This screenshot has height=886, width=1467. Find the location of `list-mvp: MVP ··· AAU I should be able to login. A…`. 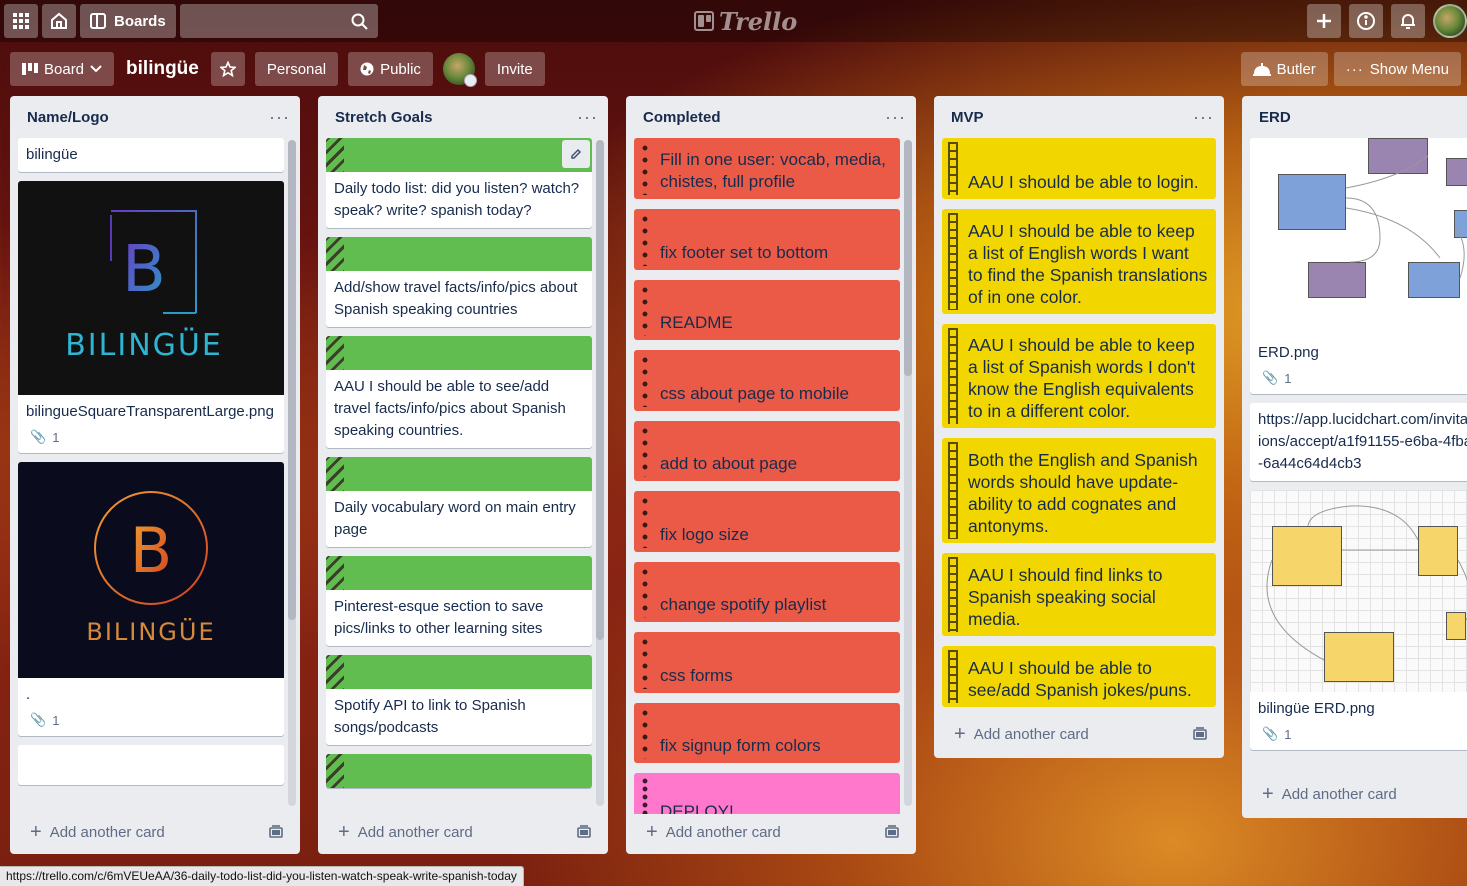

list-mvp: MVP ··· AAU I should be able to login. A… is located at coordinates (1079, 427).